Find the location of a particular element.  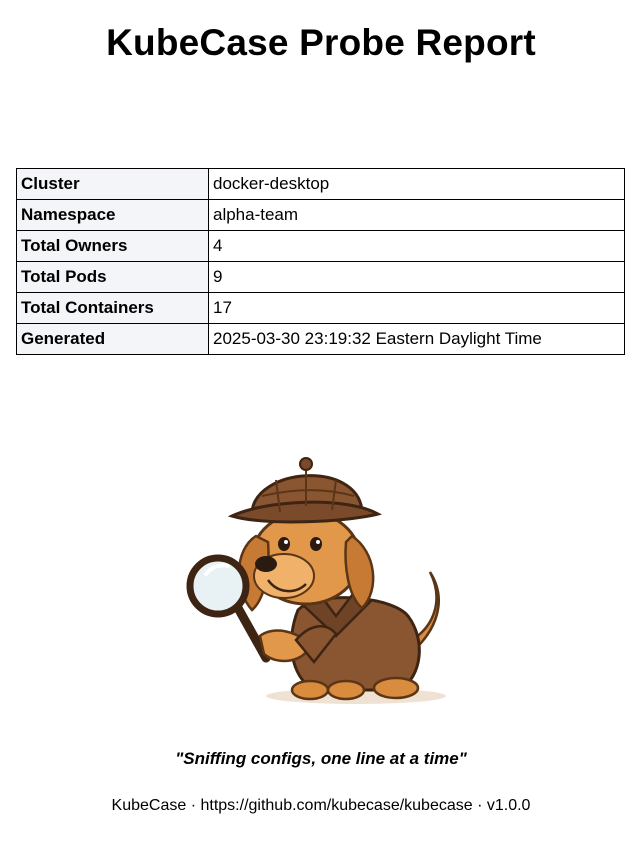

table-row: Total Pods 9 is located at coordinates (320, 277).